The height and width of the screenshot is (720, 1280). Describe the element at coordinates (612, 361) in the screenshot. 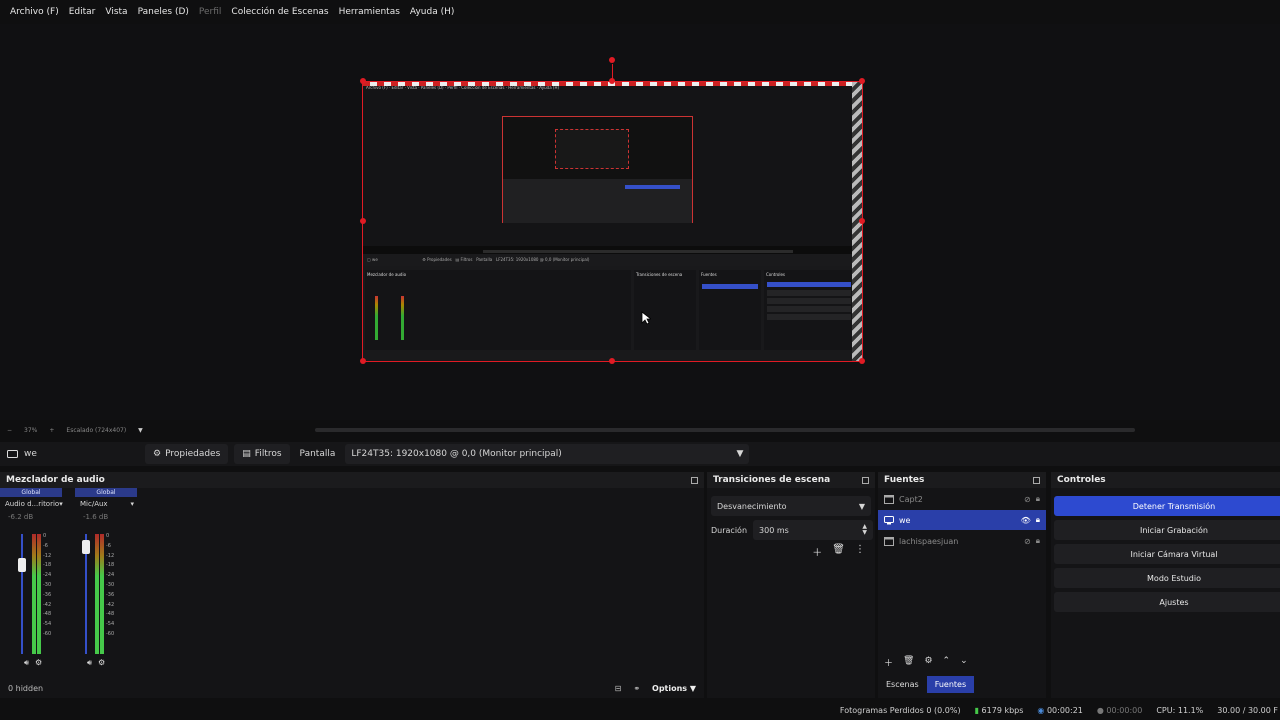

I see `resize-handle-b` at that location.